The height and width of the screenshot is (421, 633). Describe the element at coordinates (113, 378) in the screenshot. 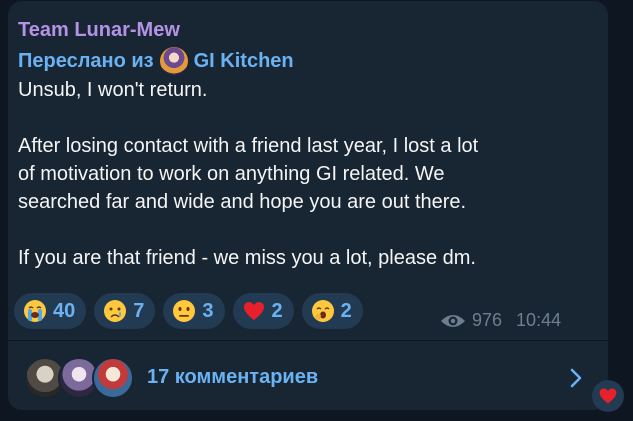

I see `avatar` at that location.